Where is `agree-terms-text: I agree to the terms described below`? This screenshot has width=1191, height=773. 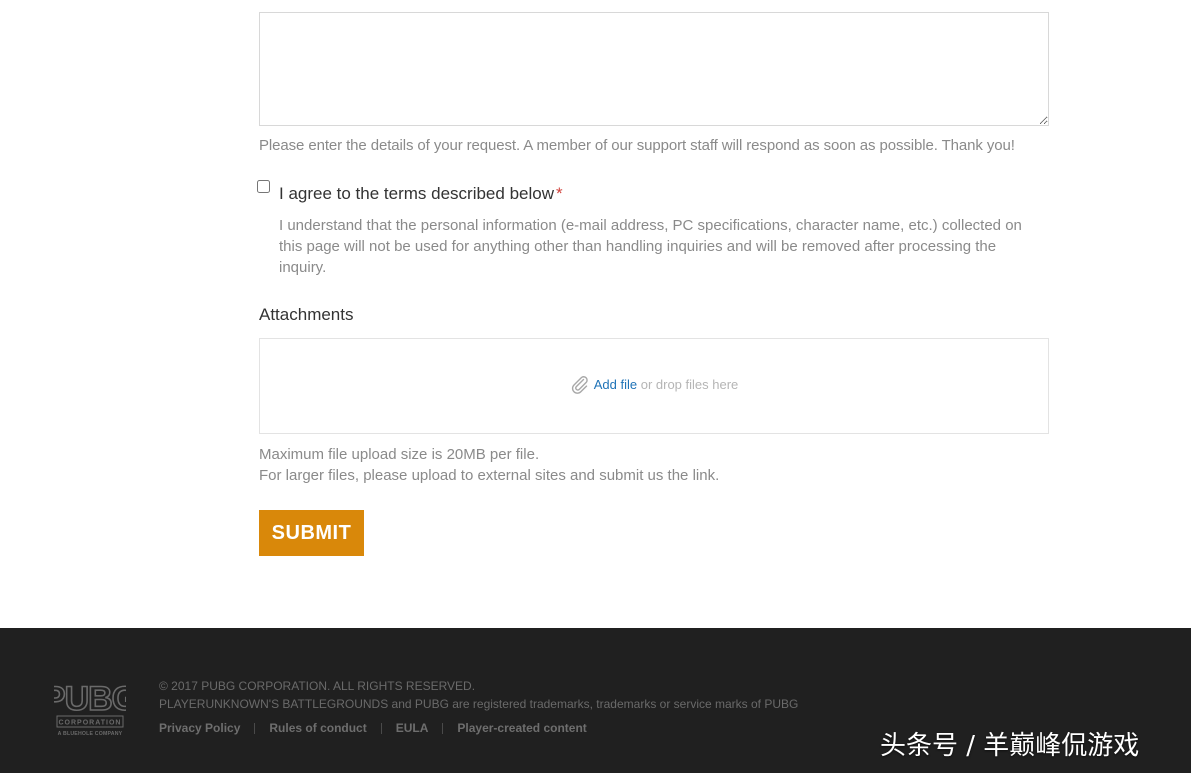 agree-terms-text: I agree to the terms described below is located at coordinates (416, 193).